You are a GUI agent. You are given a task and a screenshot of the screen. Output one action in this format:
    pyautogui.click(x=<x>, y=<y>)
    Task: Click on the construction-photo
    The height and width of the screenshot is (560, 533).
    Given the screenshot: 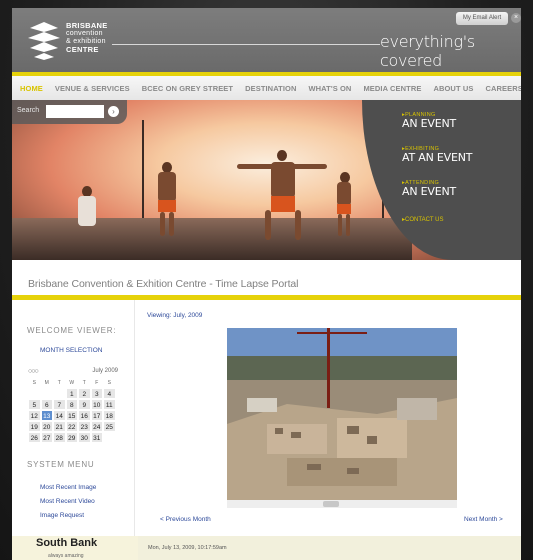 What is the action you would take?
    pyautogui.click(x=342, y=414)
    